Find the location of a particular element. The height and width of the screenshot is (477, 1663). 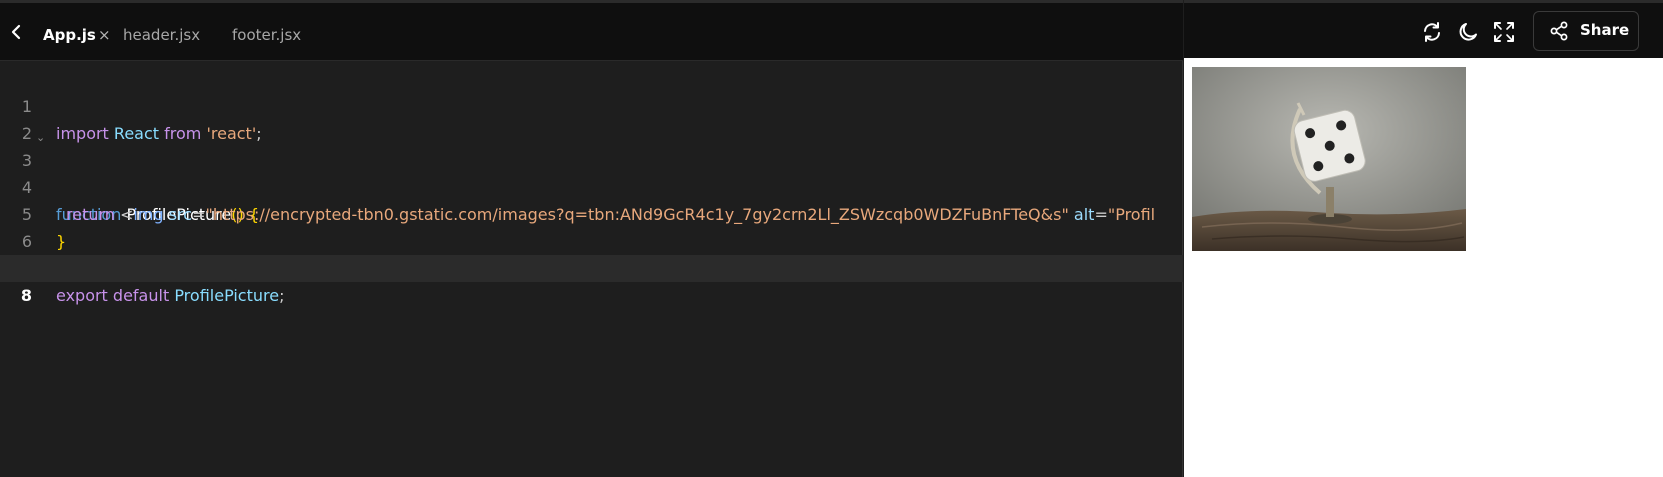

punctuation: ; is located at coordinates (282, 295).